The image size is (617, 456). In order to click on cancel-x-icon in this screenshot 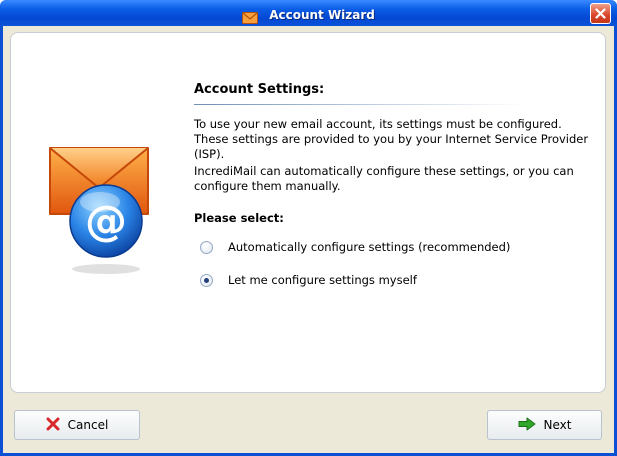, I will do `click(53, 425)`.